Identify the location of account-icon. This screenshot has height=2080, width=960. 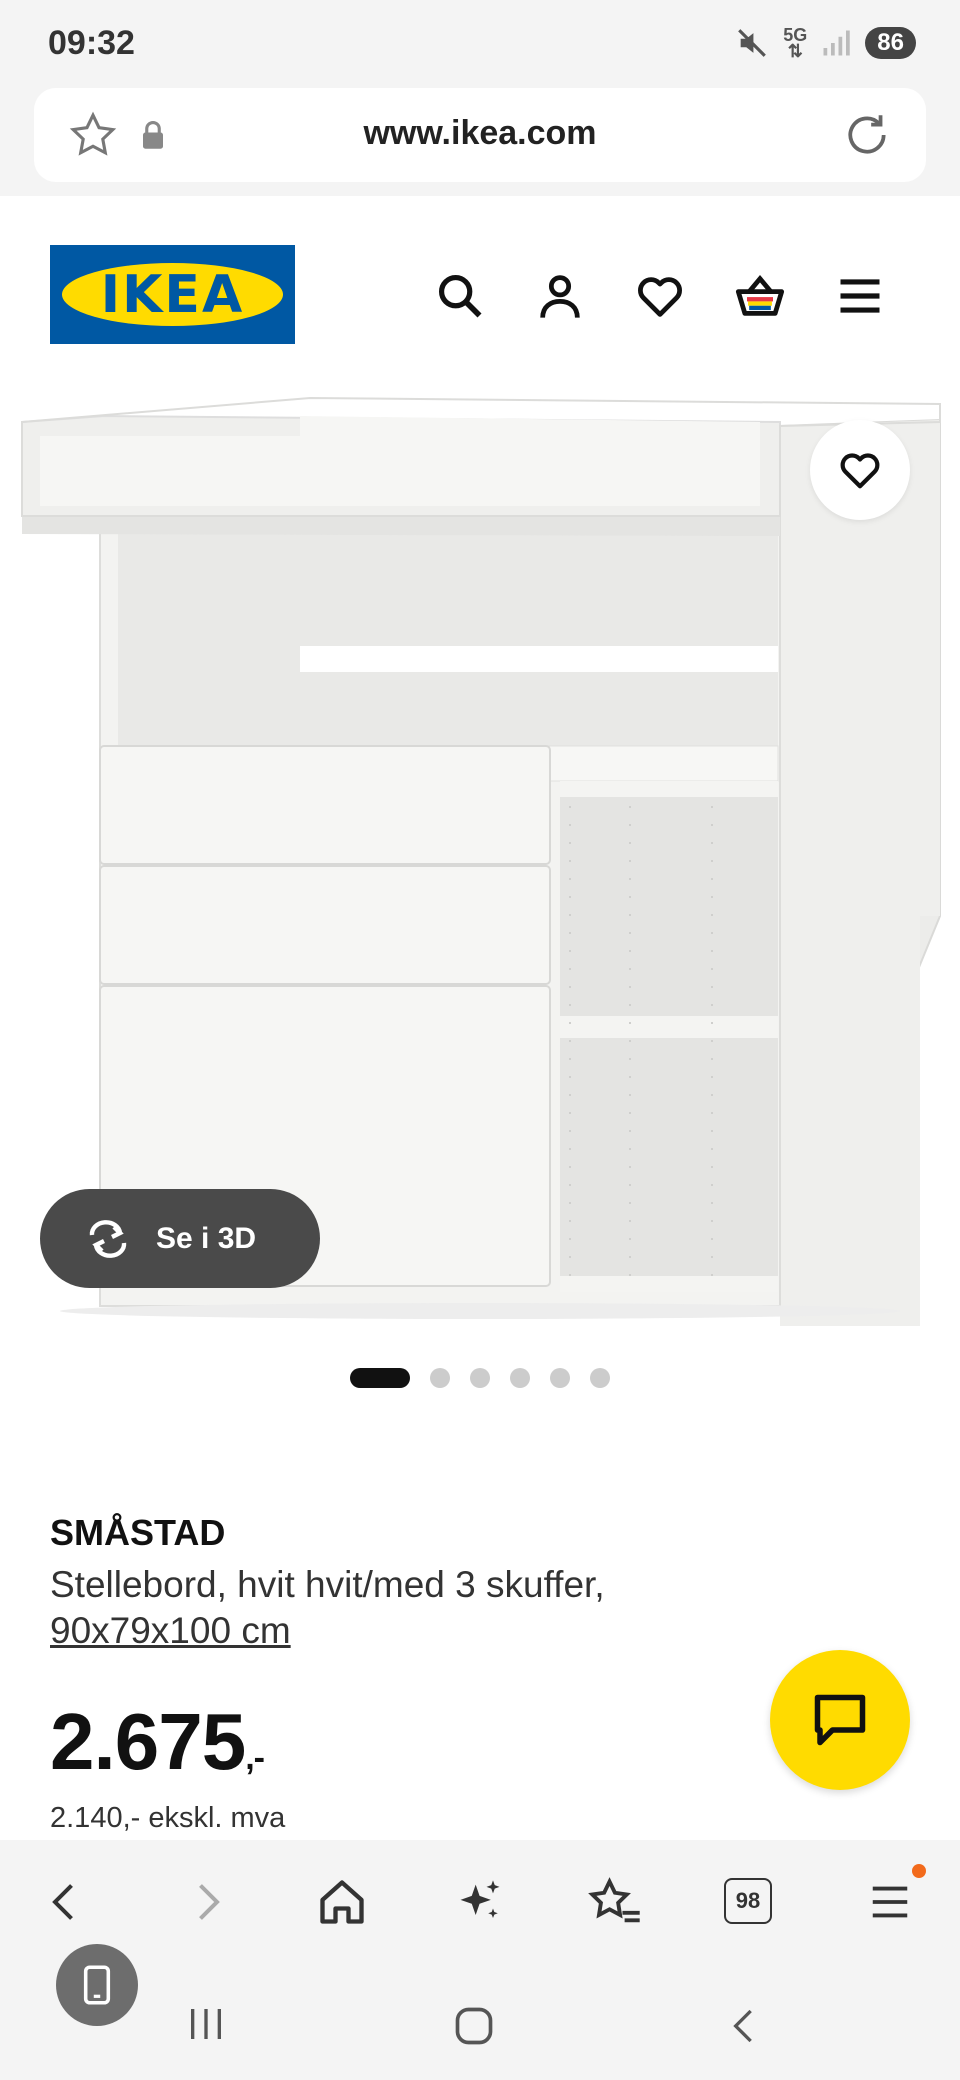
(560, 296).